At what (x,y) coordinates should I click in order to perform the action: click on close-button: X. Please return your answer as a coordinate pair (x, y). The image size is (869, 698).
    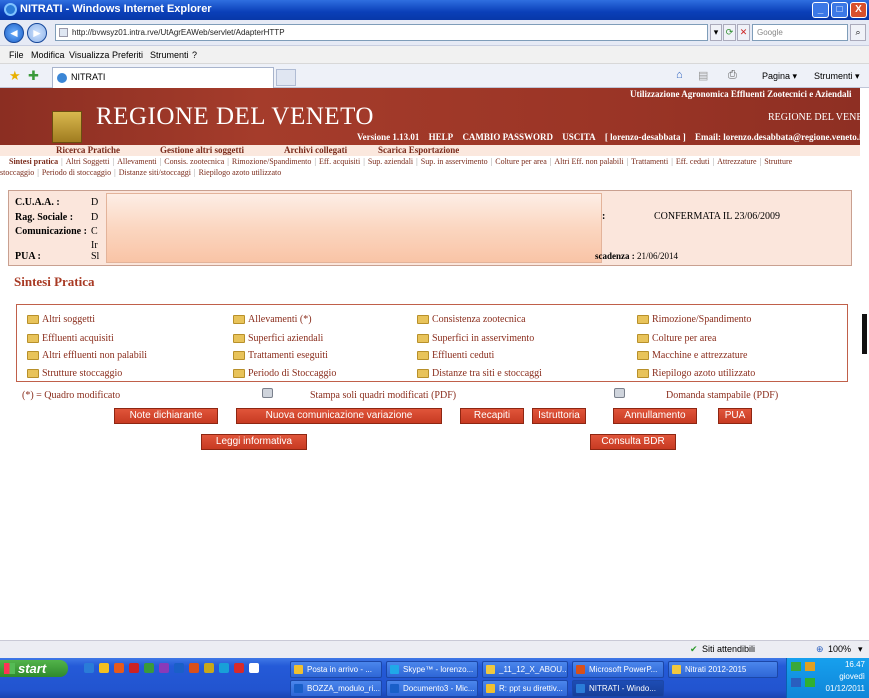
    Looking at the image, I should click on (858, 10).